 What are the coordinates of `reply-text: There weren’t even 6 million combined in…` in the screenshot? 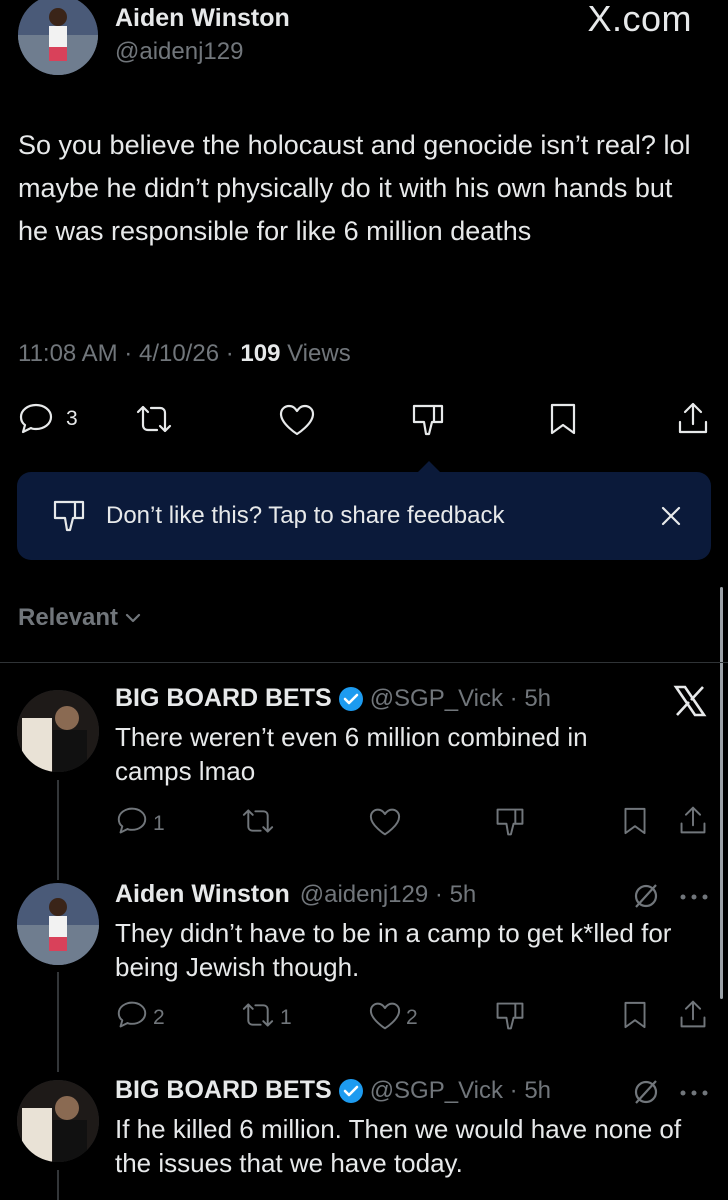 It's located at (351, 754).